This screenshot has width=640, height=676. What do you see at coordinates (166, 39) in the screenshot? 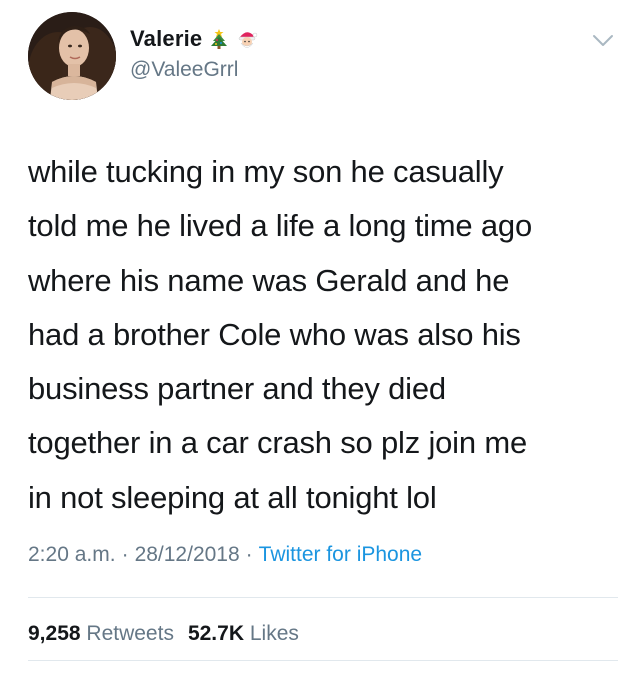
I see `display-name: Valerie` at bounding box center [166, 39].